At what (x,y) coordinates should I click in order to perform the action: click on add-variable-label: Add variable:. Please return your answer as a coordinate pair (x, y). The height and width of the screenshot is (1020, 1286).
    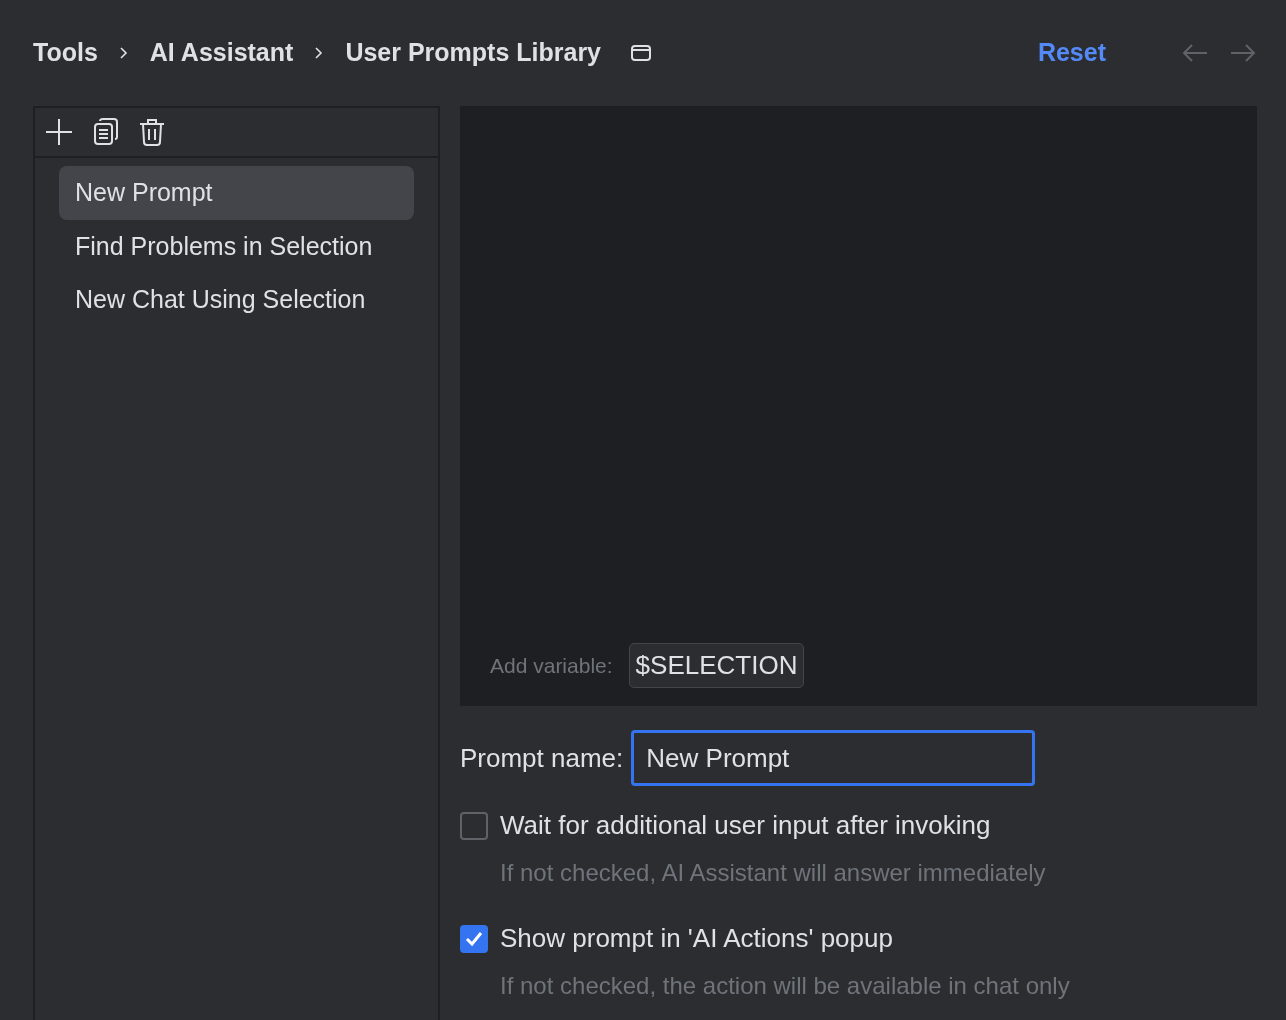
    Looking at the image, I should click on (551, 665).